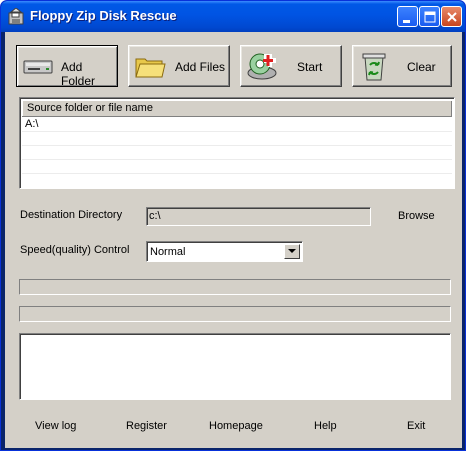 The image size is (469, 454). What do you see at coordinates (421, 67) in the screenshot?
I see `clear-label: Clear` at bounding box center [421, 67].